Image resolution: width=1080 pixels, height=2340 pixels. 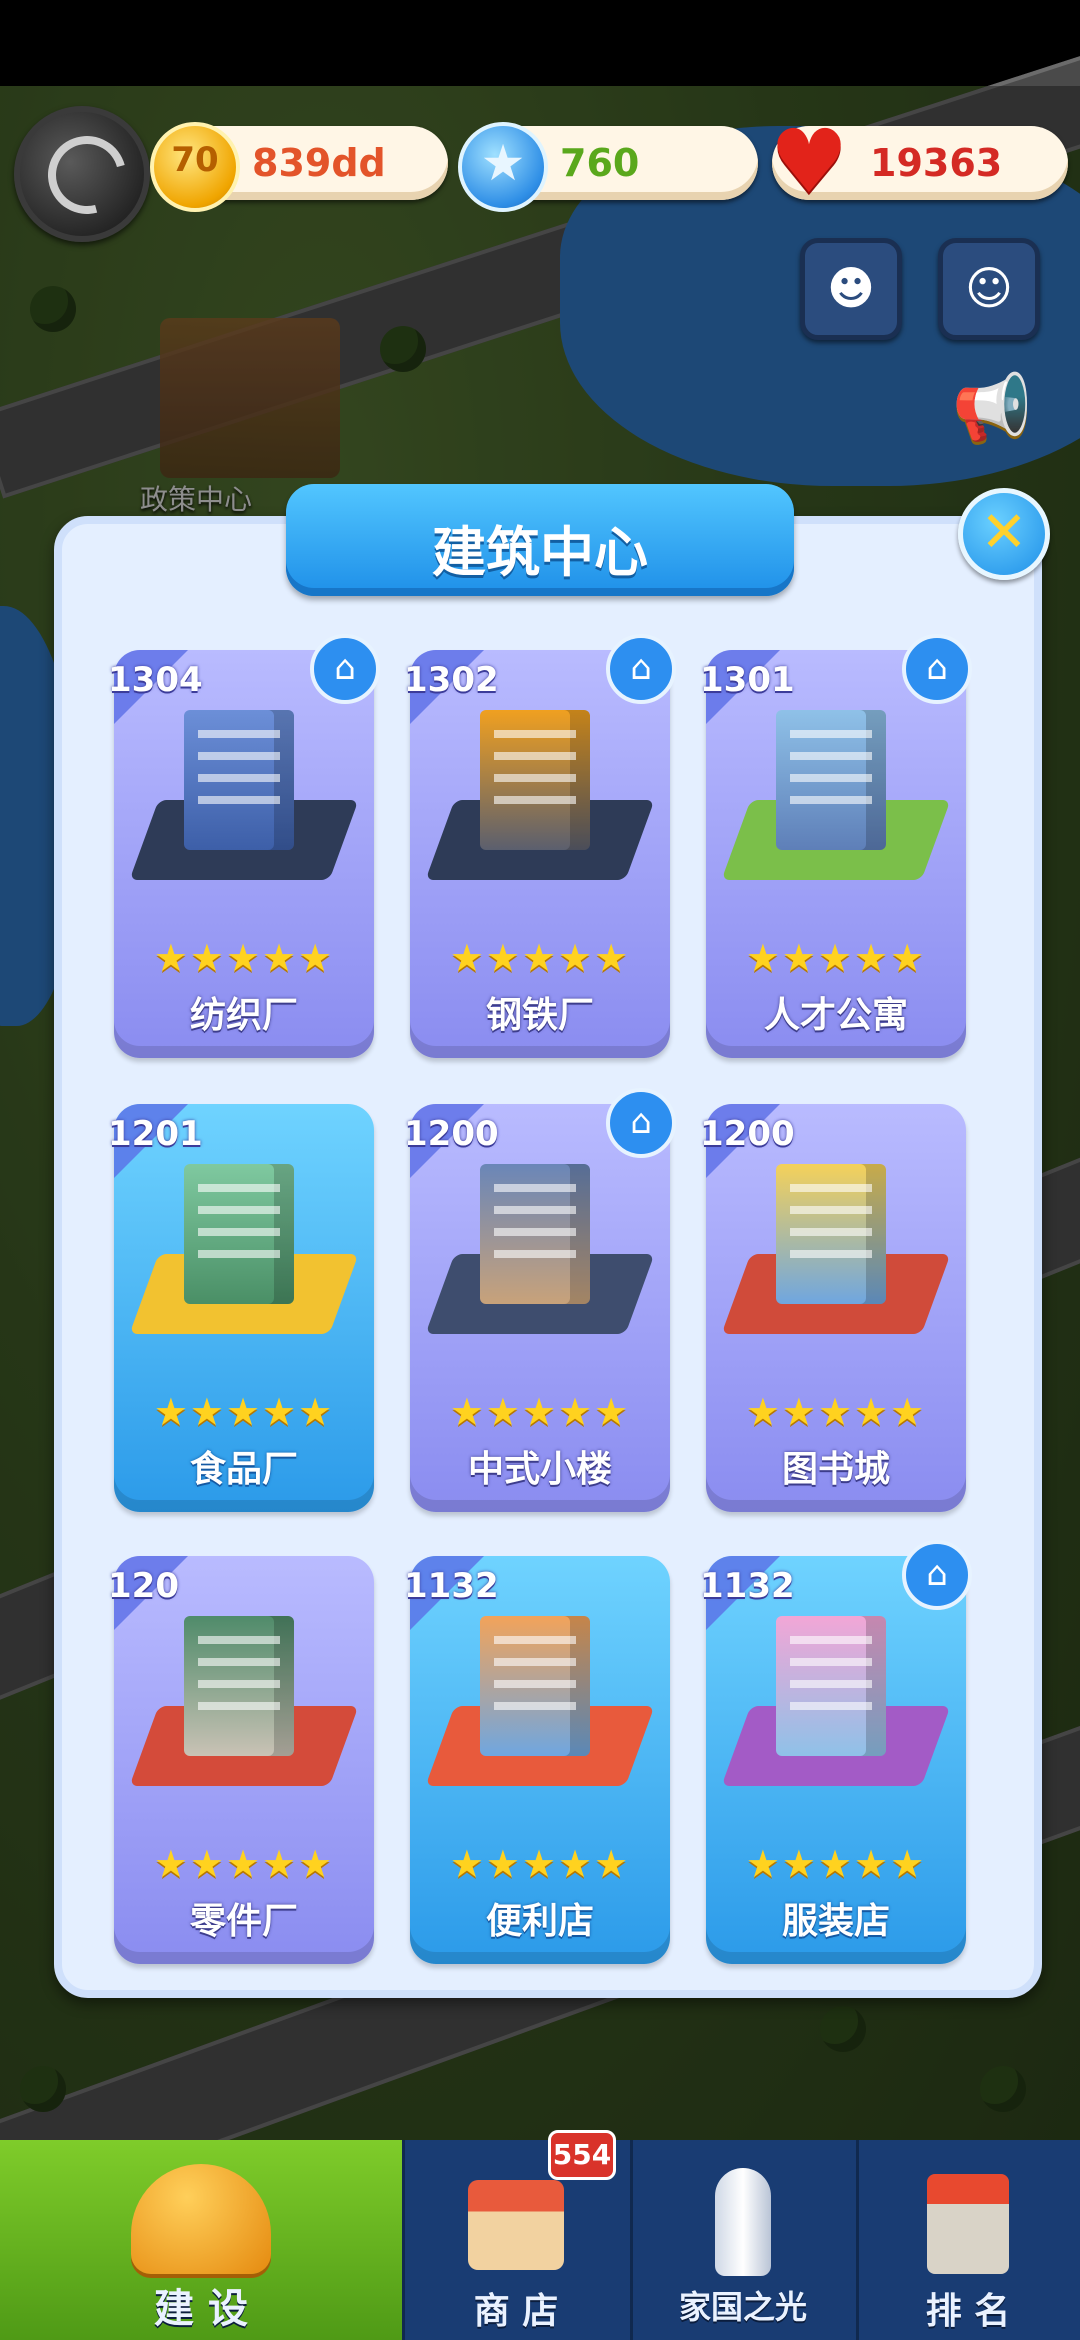 I want to click on team-button: ☺, so click(x=989, y=289).